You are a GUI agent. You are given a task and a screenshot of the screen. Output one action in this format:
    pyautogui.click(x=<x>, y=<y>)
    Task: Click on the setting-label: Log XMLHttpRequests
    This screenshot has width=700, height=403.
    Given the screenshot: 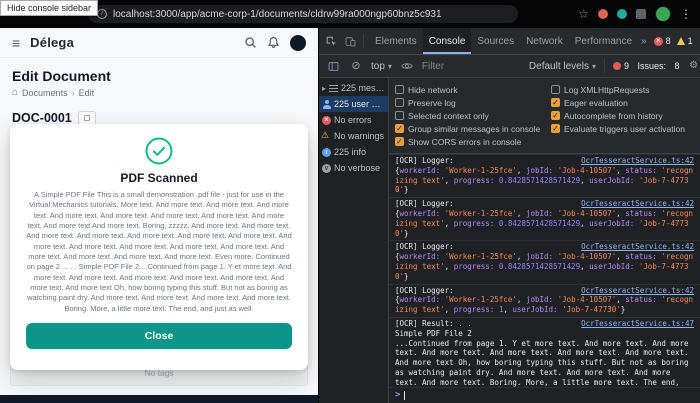 What is the action you would take?
    pyautogui.click(x=607, y=89)
    